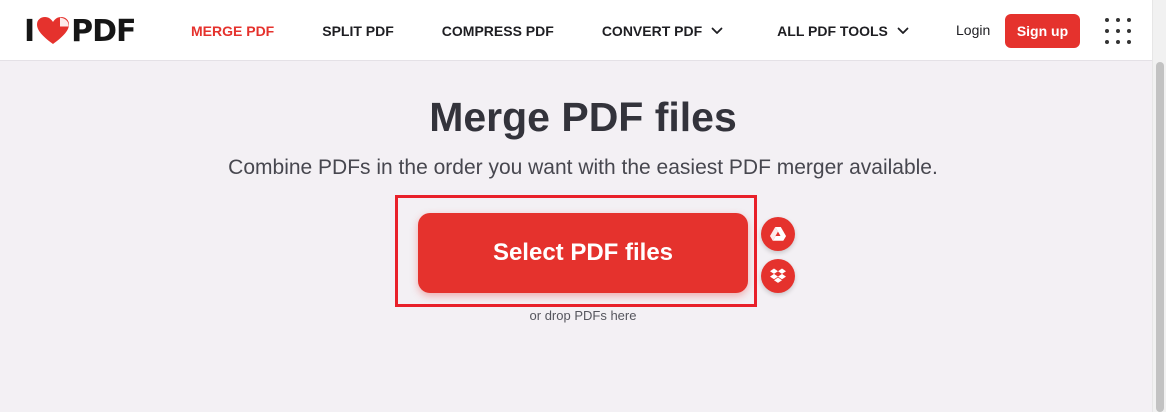 The image size is (1166, 412). I want to click on nav-all-pdf-tools-label: ALL PDF TOOLS, so click(832, 30).